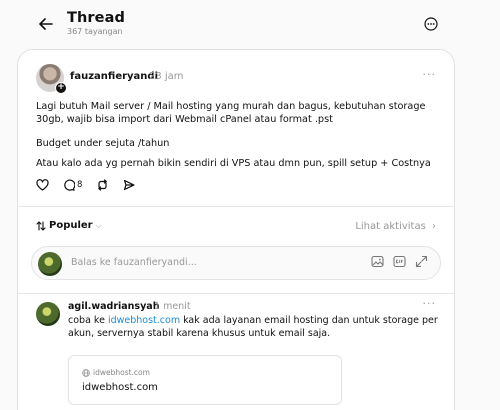  What do you see at coordinates (86, 372) in the screenshot?
I see `globe-icon` at bounding box center [86, 372].